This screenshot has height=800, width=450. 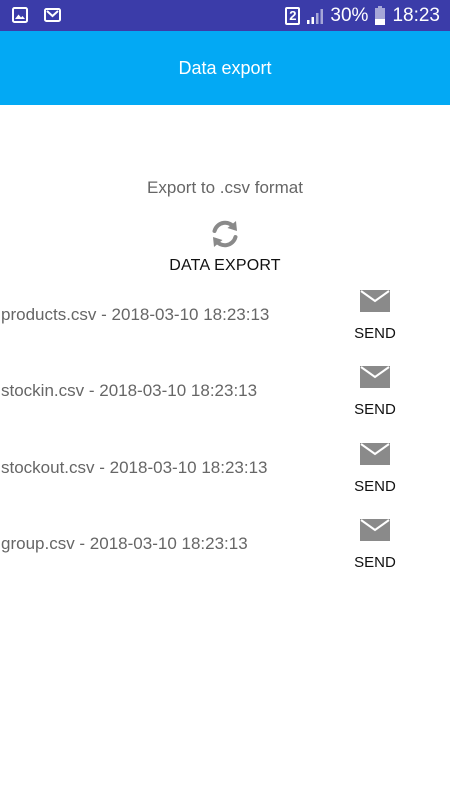 What do you see at coordinates (225, 266) in the screenshot?
I see `data-export-button: DATA EXPORT` at bounding box center [225, 266].